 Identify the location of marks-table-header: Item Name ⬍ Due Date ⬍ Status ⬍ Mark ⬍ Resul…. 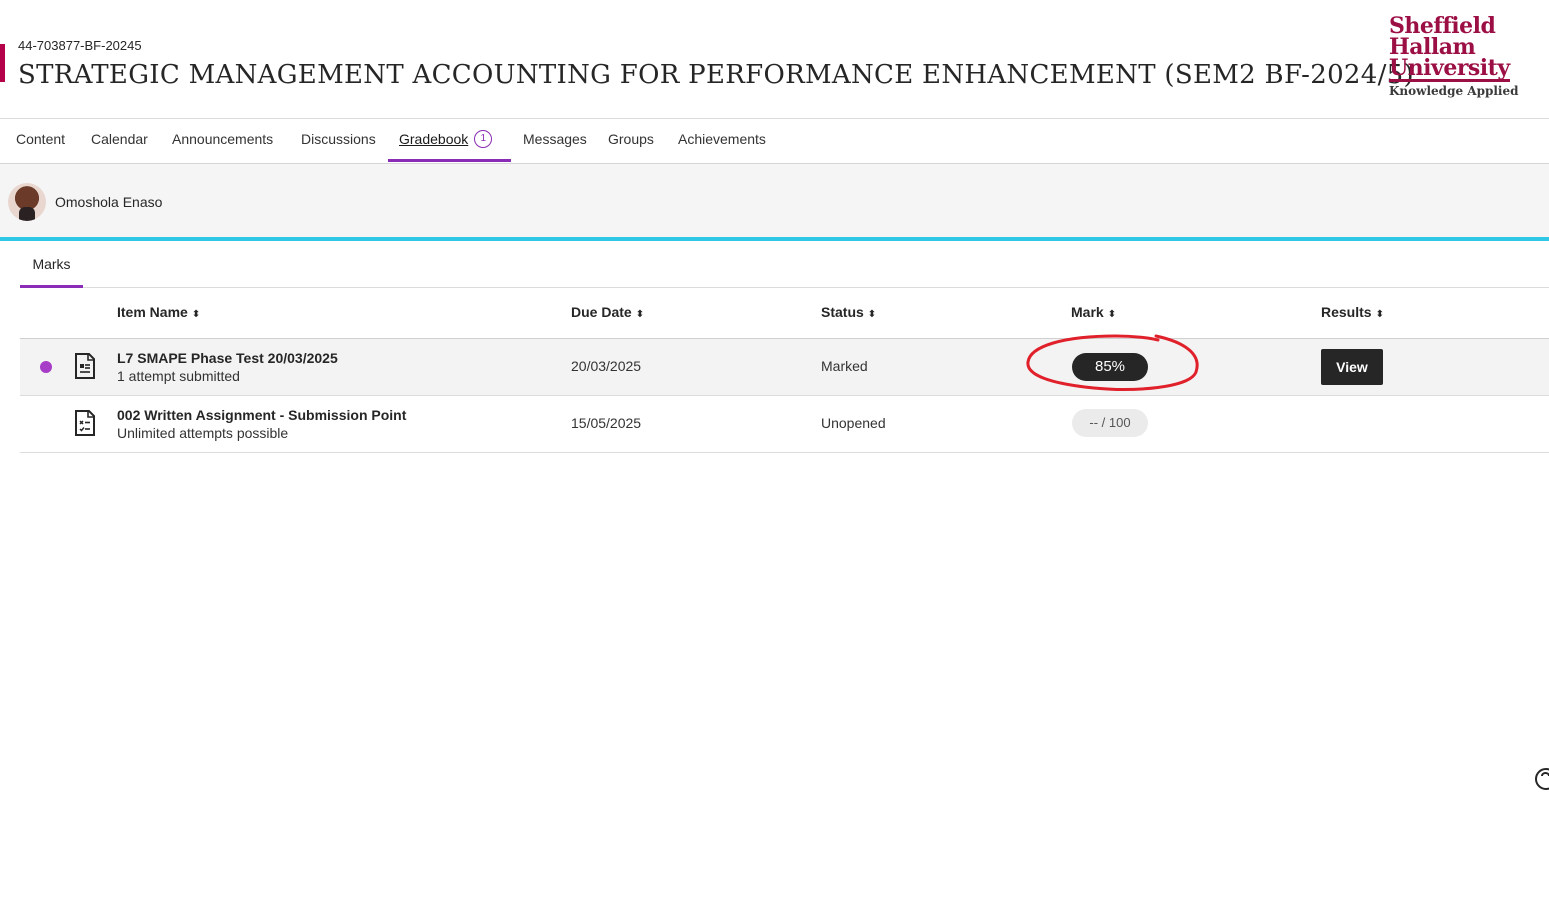
(784, 313).